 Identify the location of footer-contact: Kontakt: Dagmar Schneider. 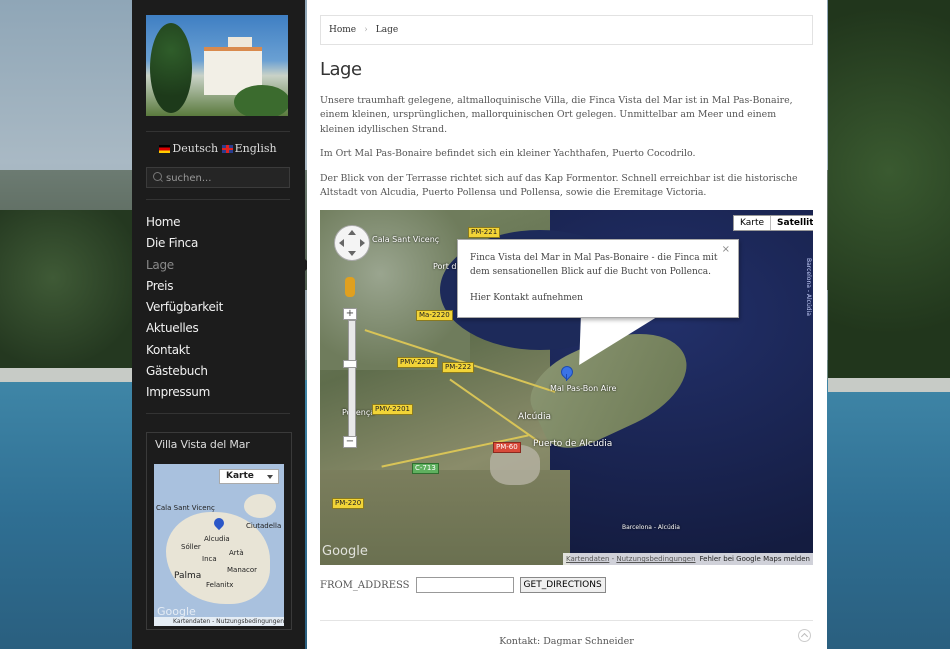
(566, 641).